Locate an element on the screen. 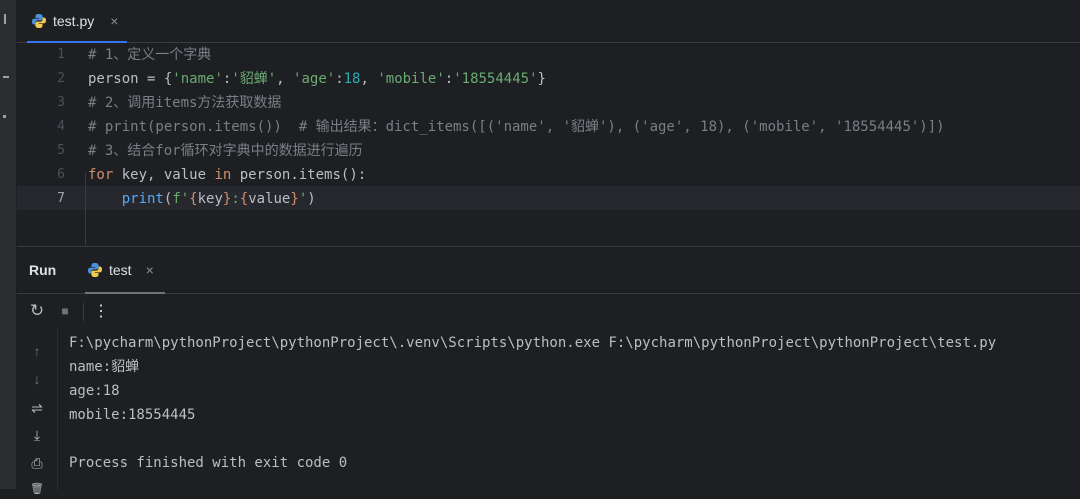 Image resolution: width=1080 pixels, height=499 pixels. code-line: # 1、定义一个字典 is located at coordinates (149, 55).